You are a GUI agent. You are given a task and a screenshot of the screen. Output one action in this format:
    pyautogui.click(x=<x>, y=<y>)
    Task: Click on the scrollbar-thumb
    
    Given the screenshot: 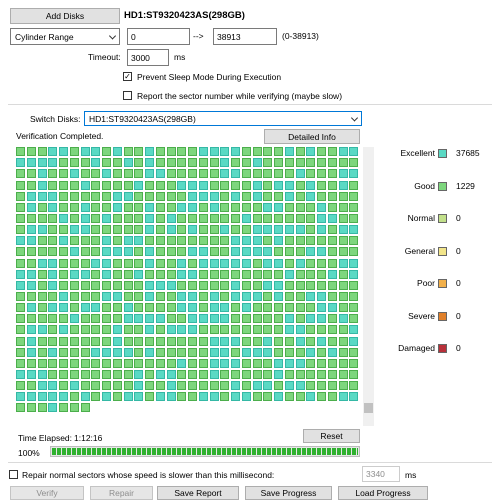 What is the action you would take?
    pyautogui.click(x=368, y=408)
    